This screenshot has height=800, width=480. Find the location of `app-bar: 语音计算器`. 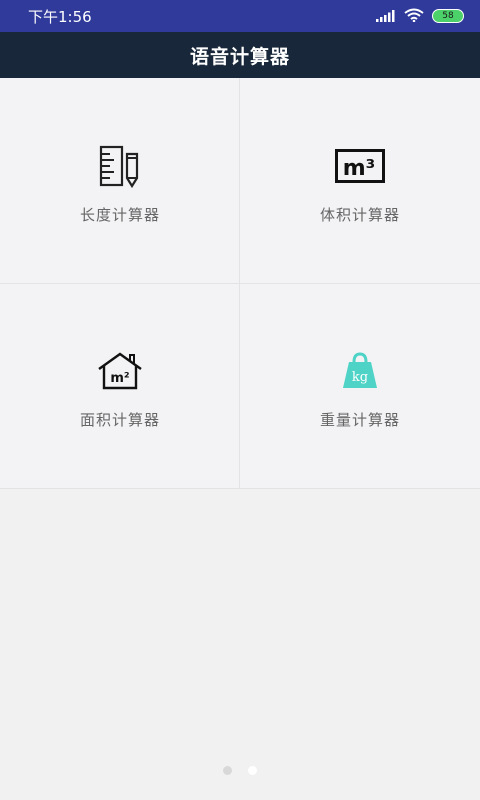

app-bar: 语音计算器 is located at coordinates (240, 55).